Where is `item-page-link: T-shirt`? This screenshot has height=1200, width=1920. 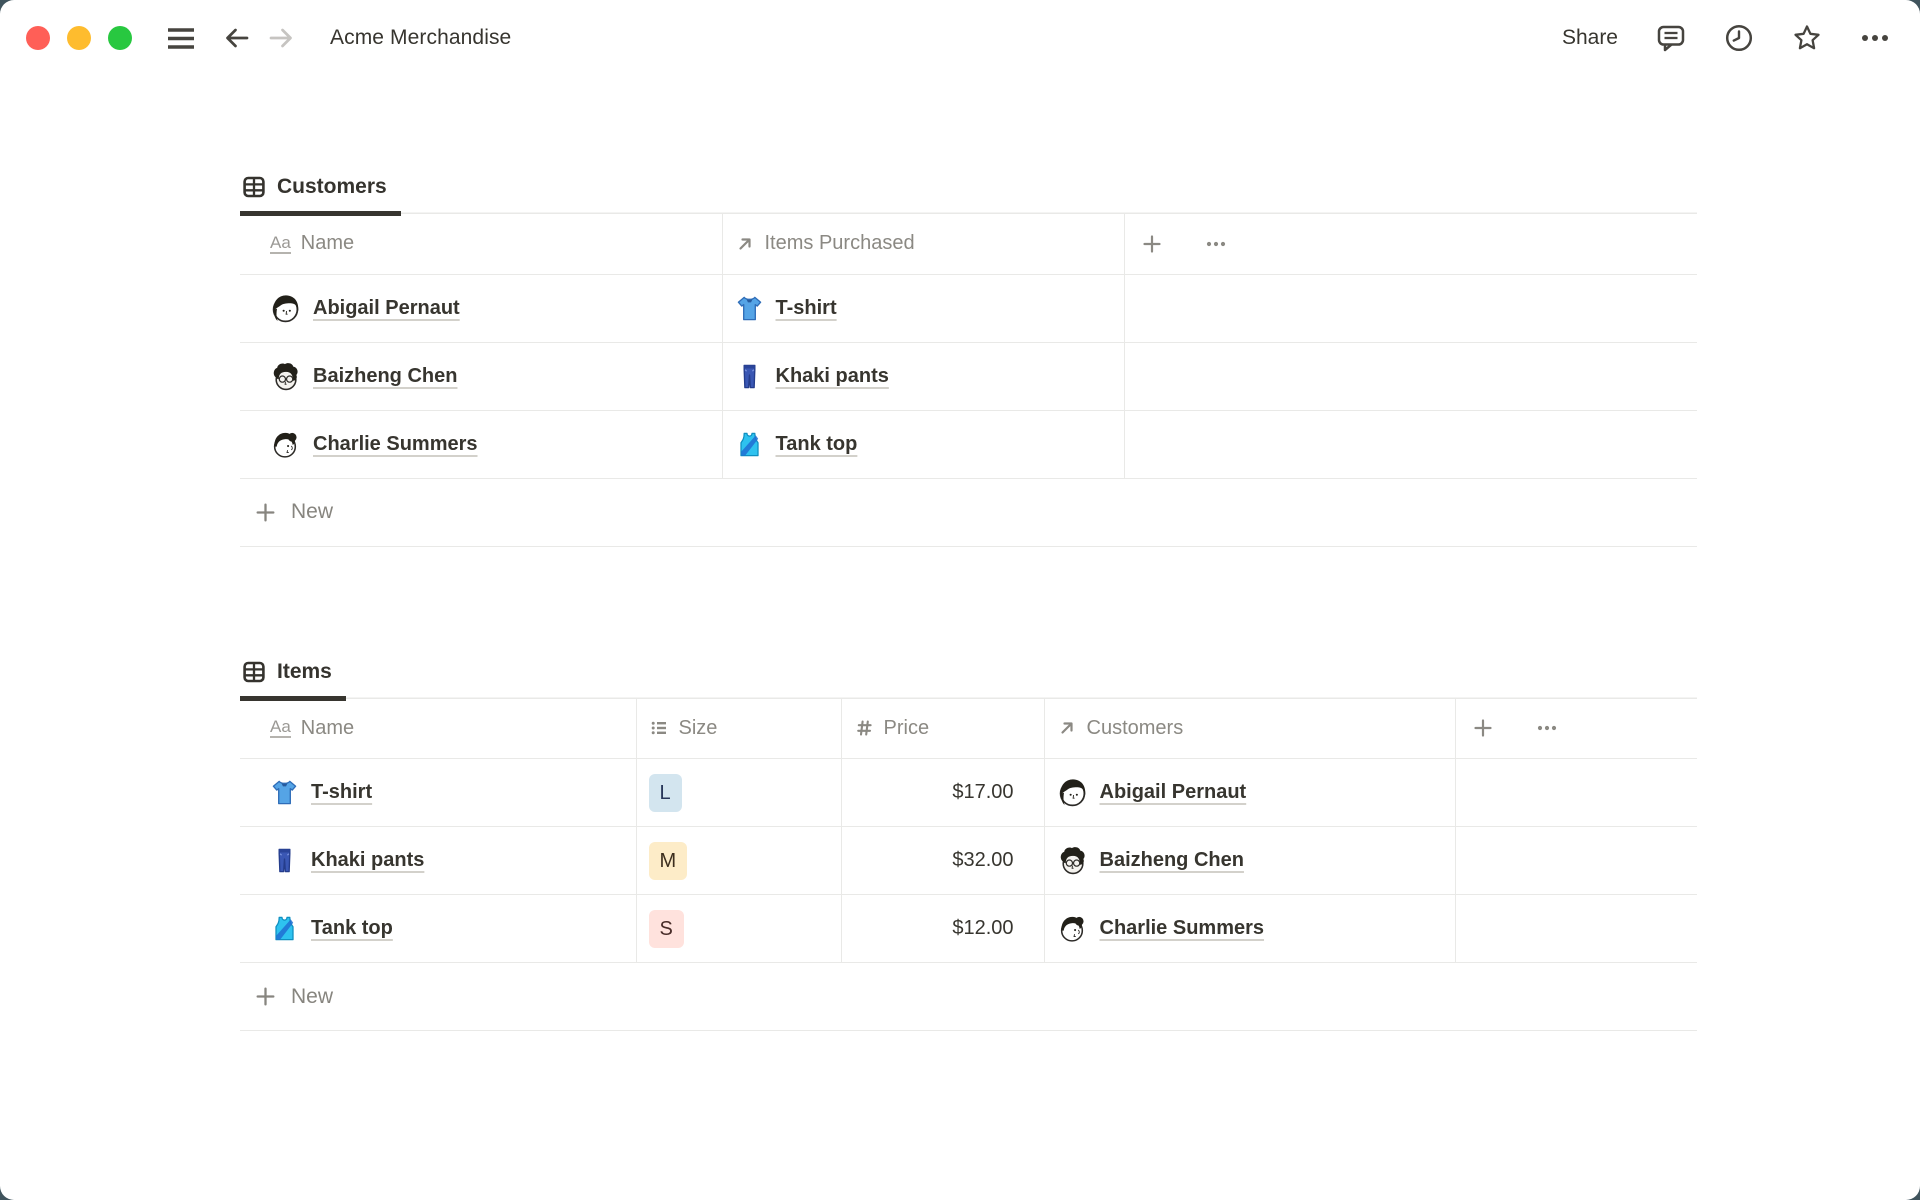
item-page-link: T-shirt is located at coordinates (341, 792).